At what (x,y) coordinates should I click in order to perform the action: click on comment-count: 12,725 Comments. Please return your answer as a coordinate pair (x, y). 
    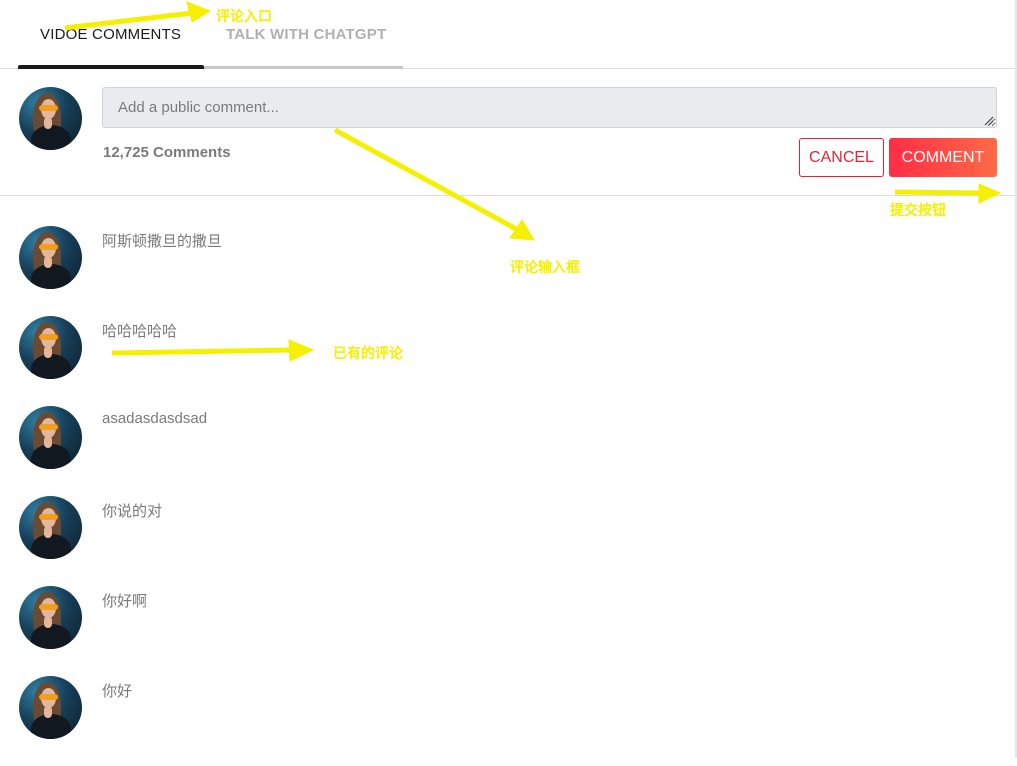
    Looking at the image, I should click on (167, 152).